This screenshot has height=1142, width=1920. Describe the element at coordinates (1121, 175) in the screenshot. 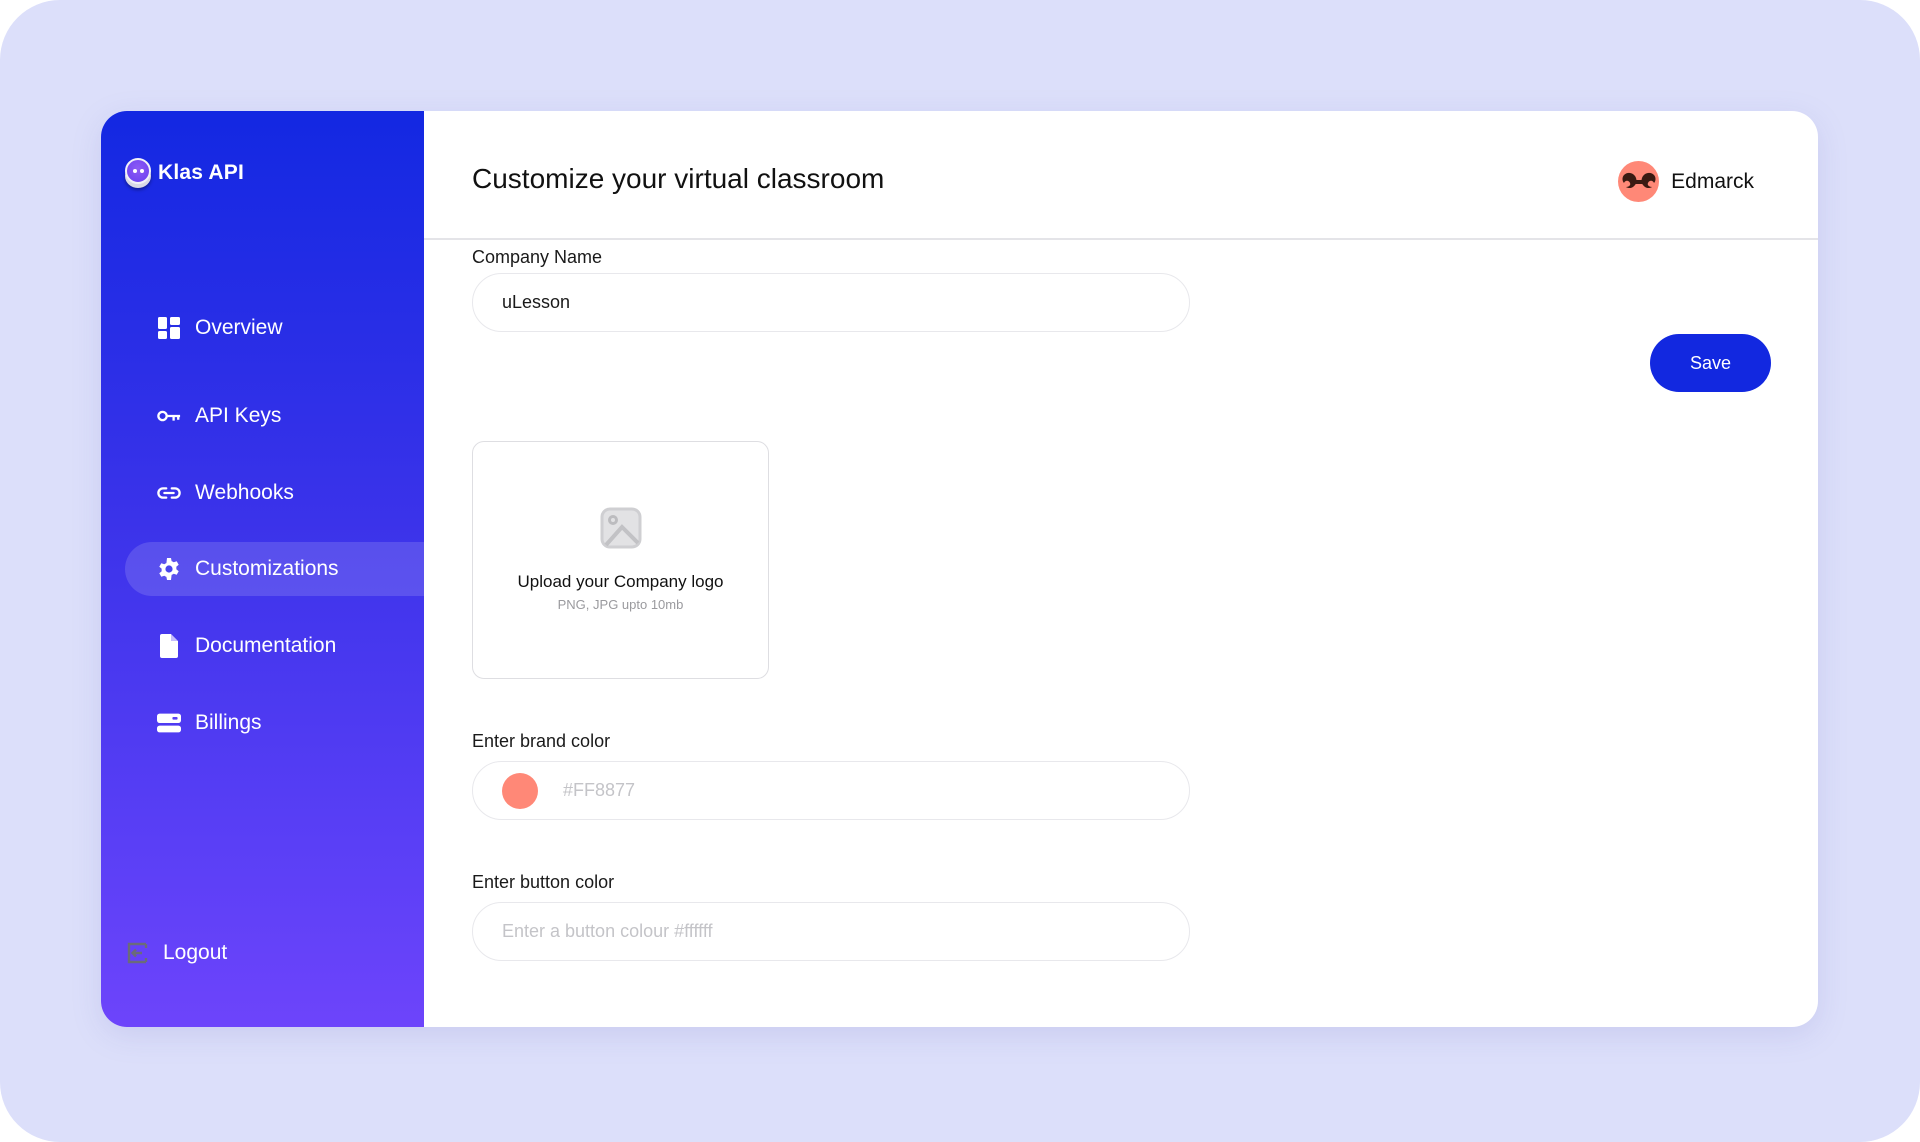

I see `page-header: Customize your virtual classroom Edmarck` at that location.